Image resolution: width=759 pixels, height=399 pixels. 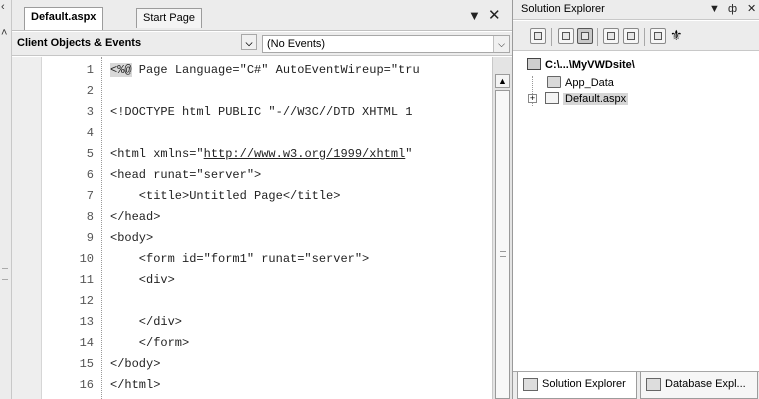 I want to click on code-line: 14 </form>, so click(x=252, y=343).